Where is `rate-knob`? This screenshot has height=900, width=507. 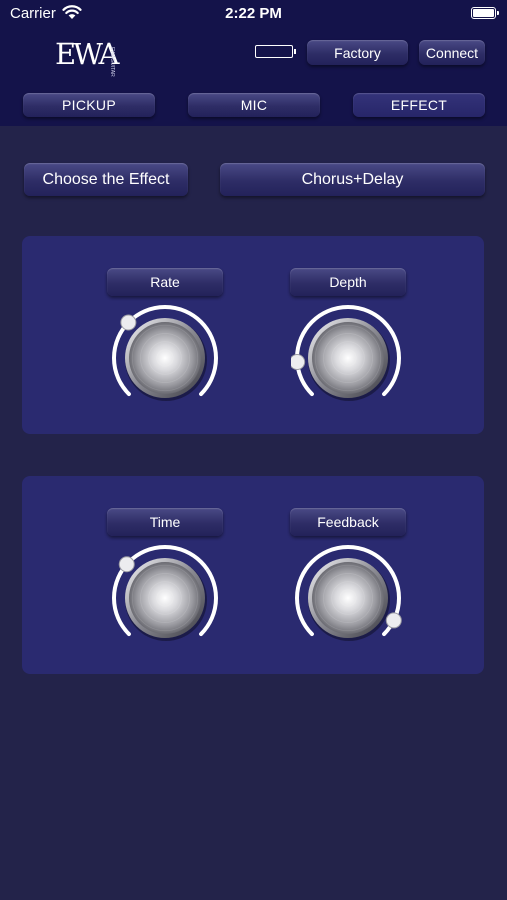 rate-knob is located at coordinates (165, 358).